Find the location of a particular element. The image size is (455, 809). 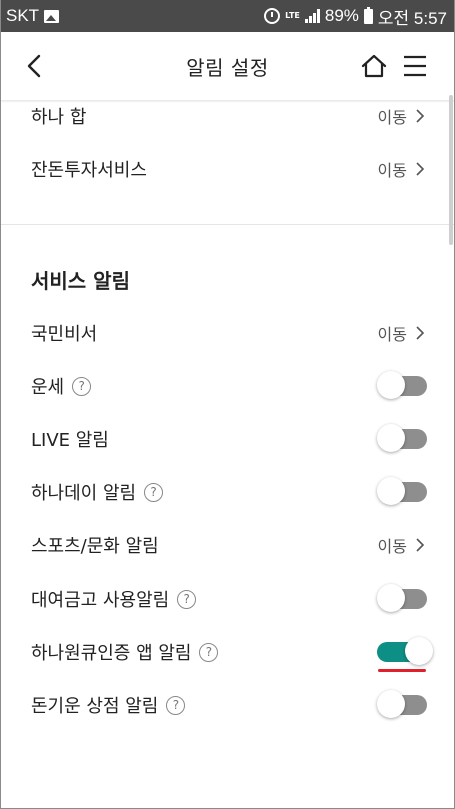

row-label: 운세 is located at coordinates (48, 387).